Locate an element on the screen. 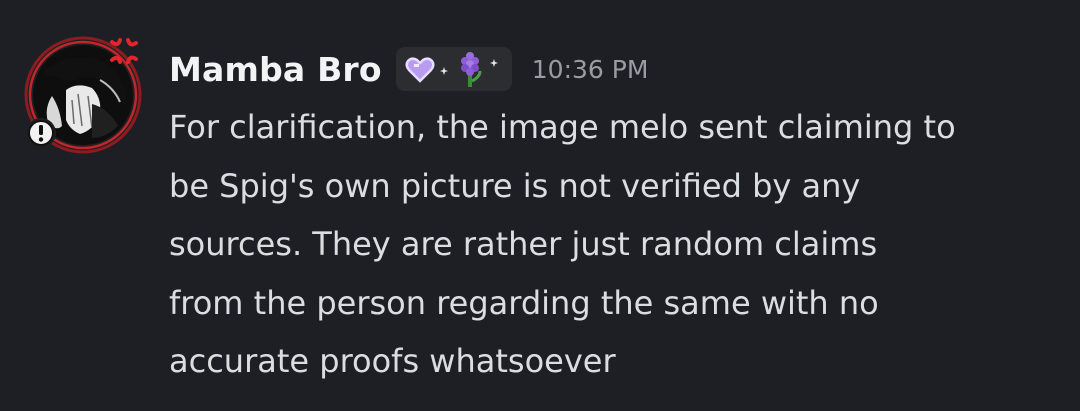  message-header: Mamba Bro 10:36 PM is located at coordinates (408, 69).